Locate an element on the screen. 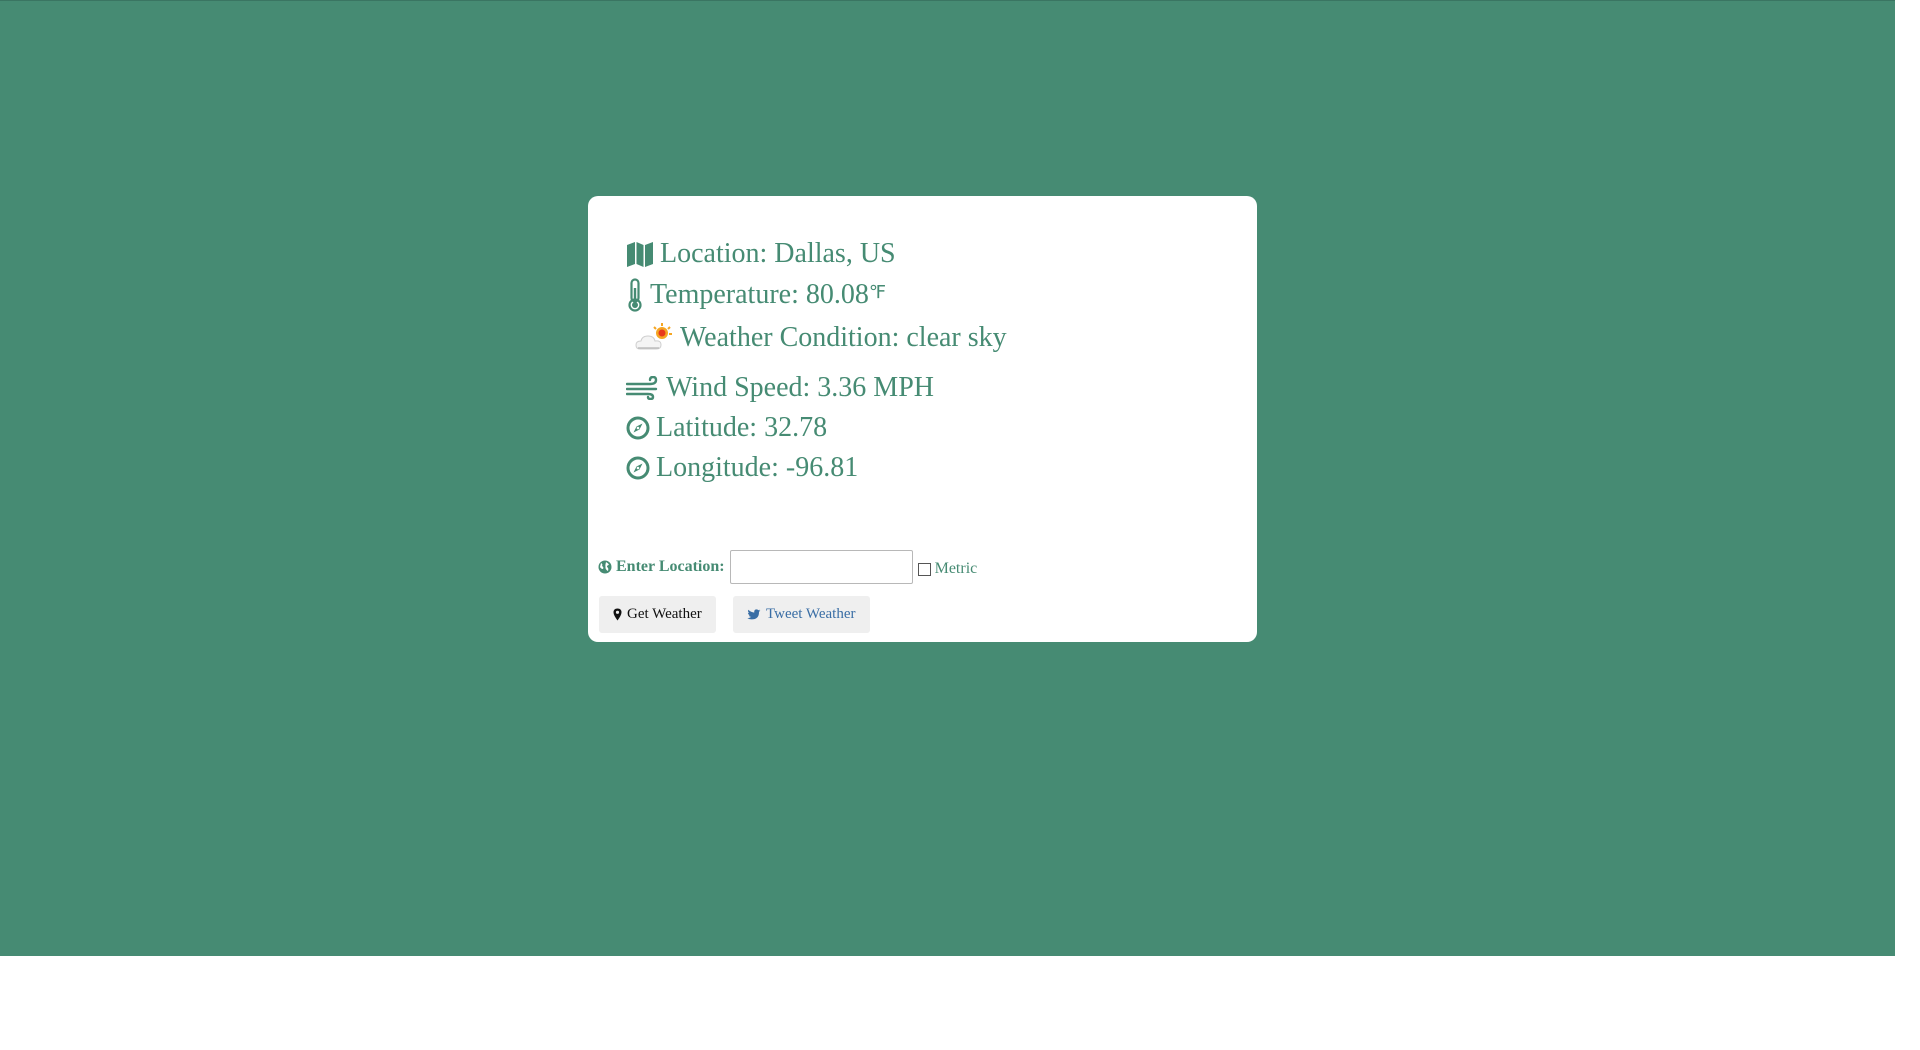  temperature-row: Temperature: 80.08 ℉ is located at coordinates (756, 295).